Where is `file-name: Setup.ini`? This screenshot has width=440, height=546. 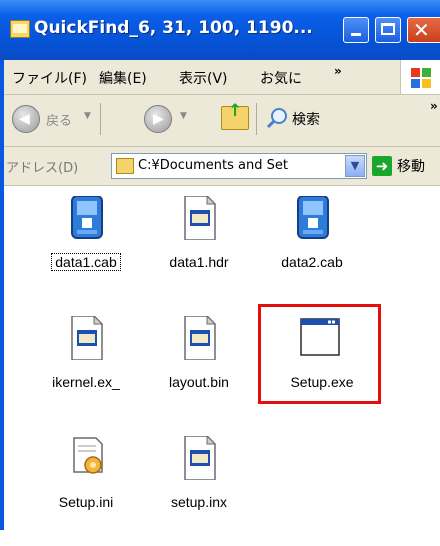
file-name: Setup.ini is located at coordinates (86, 502).